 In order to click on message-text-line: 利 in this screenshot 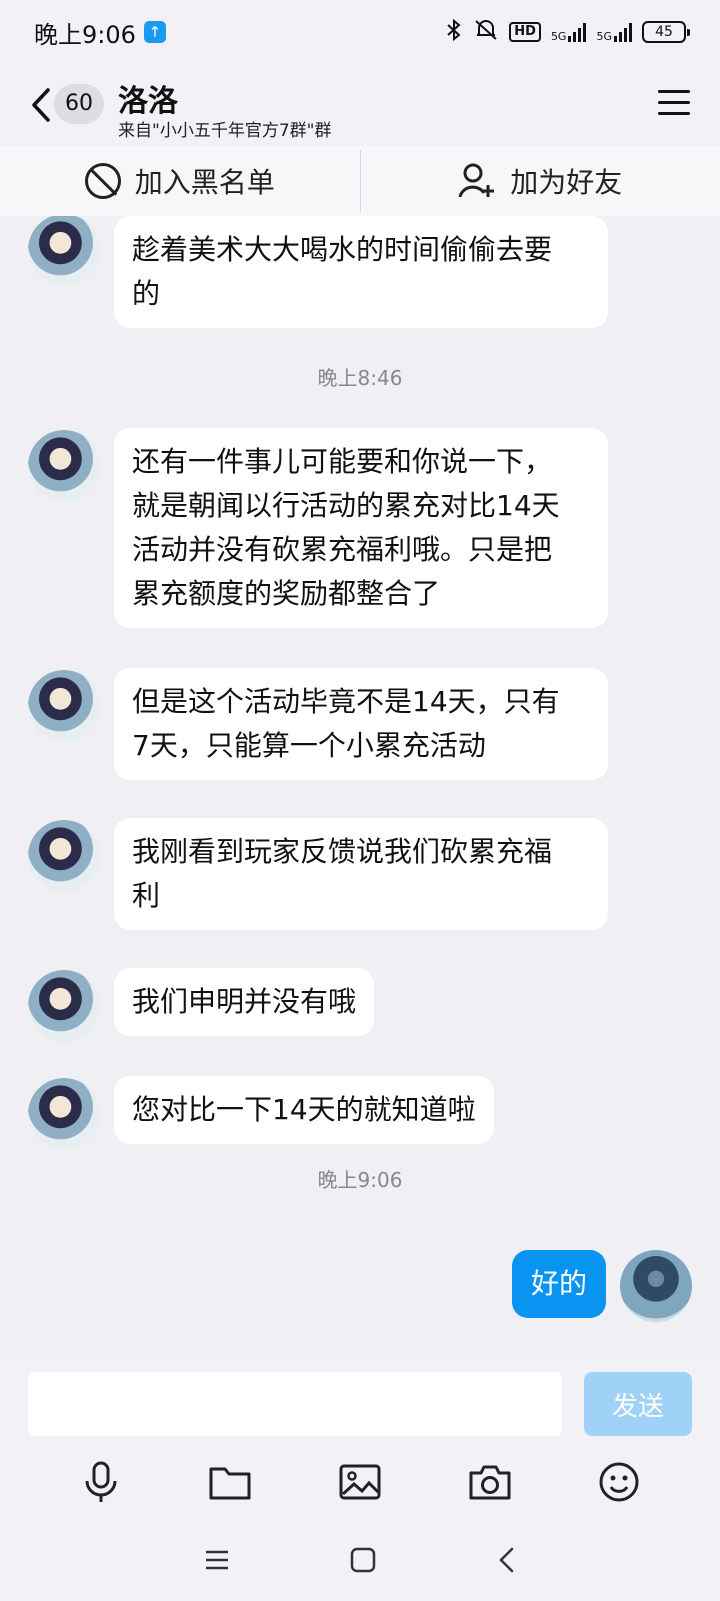, I will do `click(146, 895)`.